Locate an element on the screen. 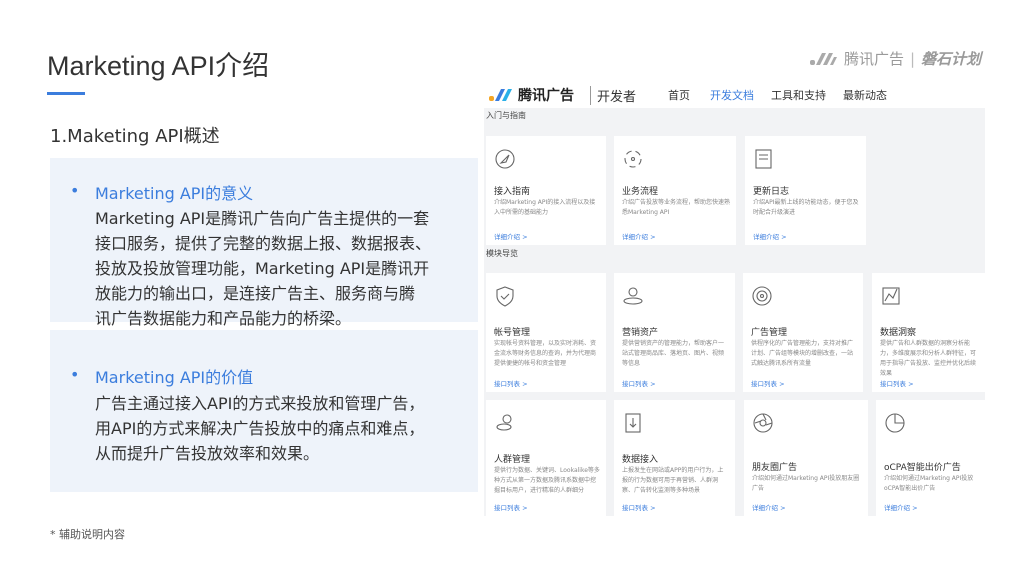 The image size is (1024, 576). brand-name: 腾讯广告 is located at coordinates (874, 59).